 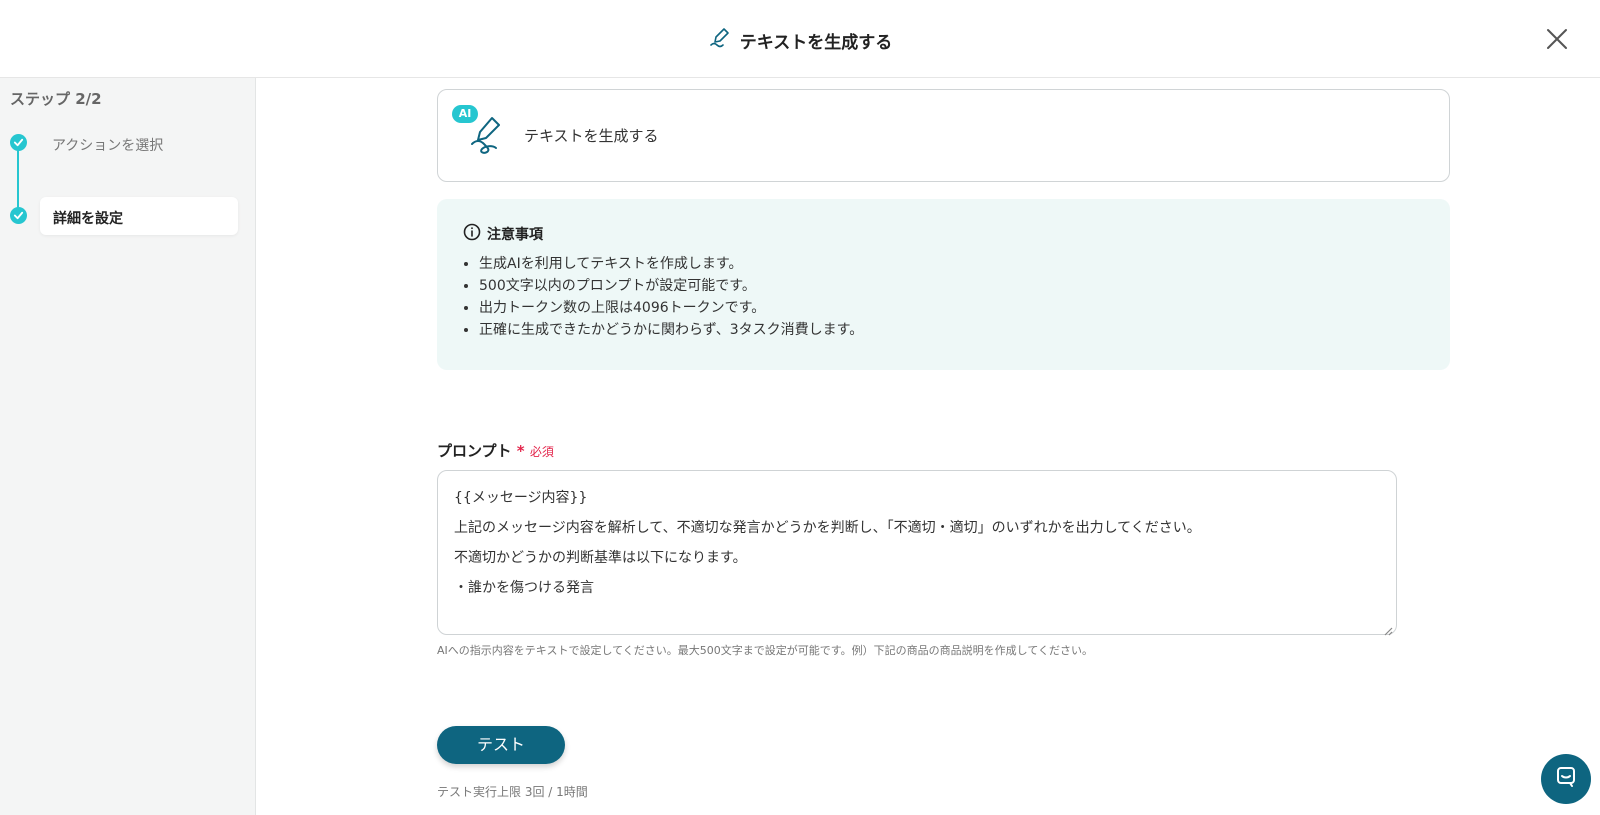 What do you see at coordinates (951, 308) in the screenshot?
I see `notice-item: 出力トークン数の上限は4096トークンです。` at bounding box center [951, 308].